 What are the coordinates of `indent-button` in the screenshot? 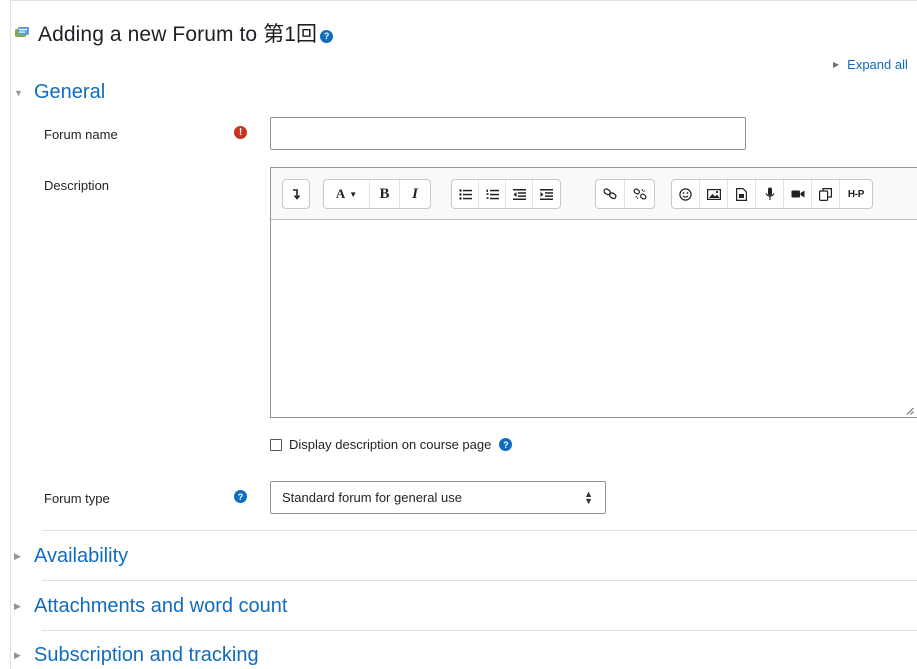 It's located at (546, 194).